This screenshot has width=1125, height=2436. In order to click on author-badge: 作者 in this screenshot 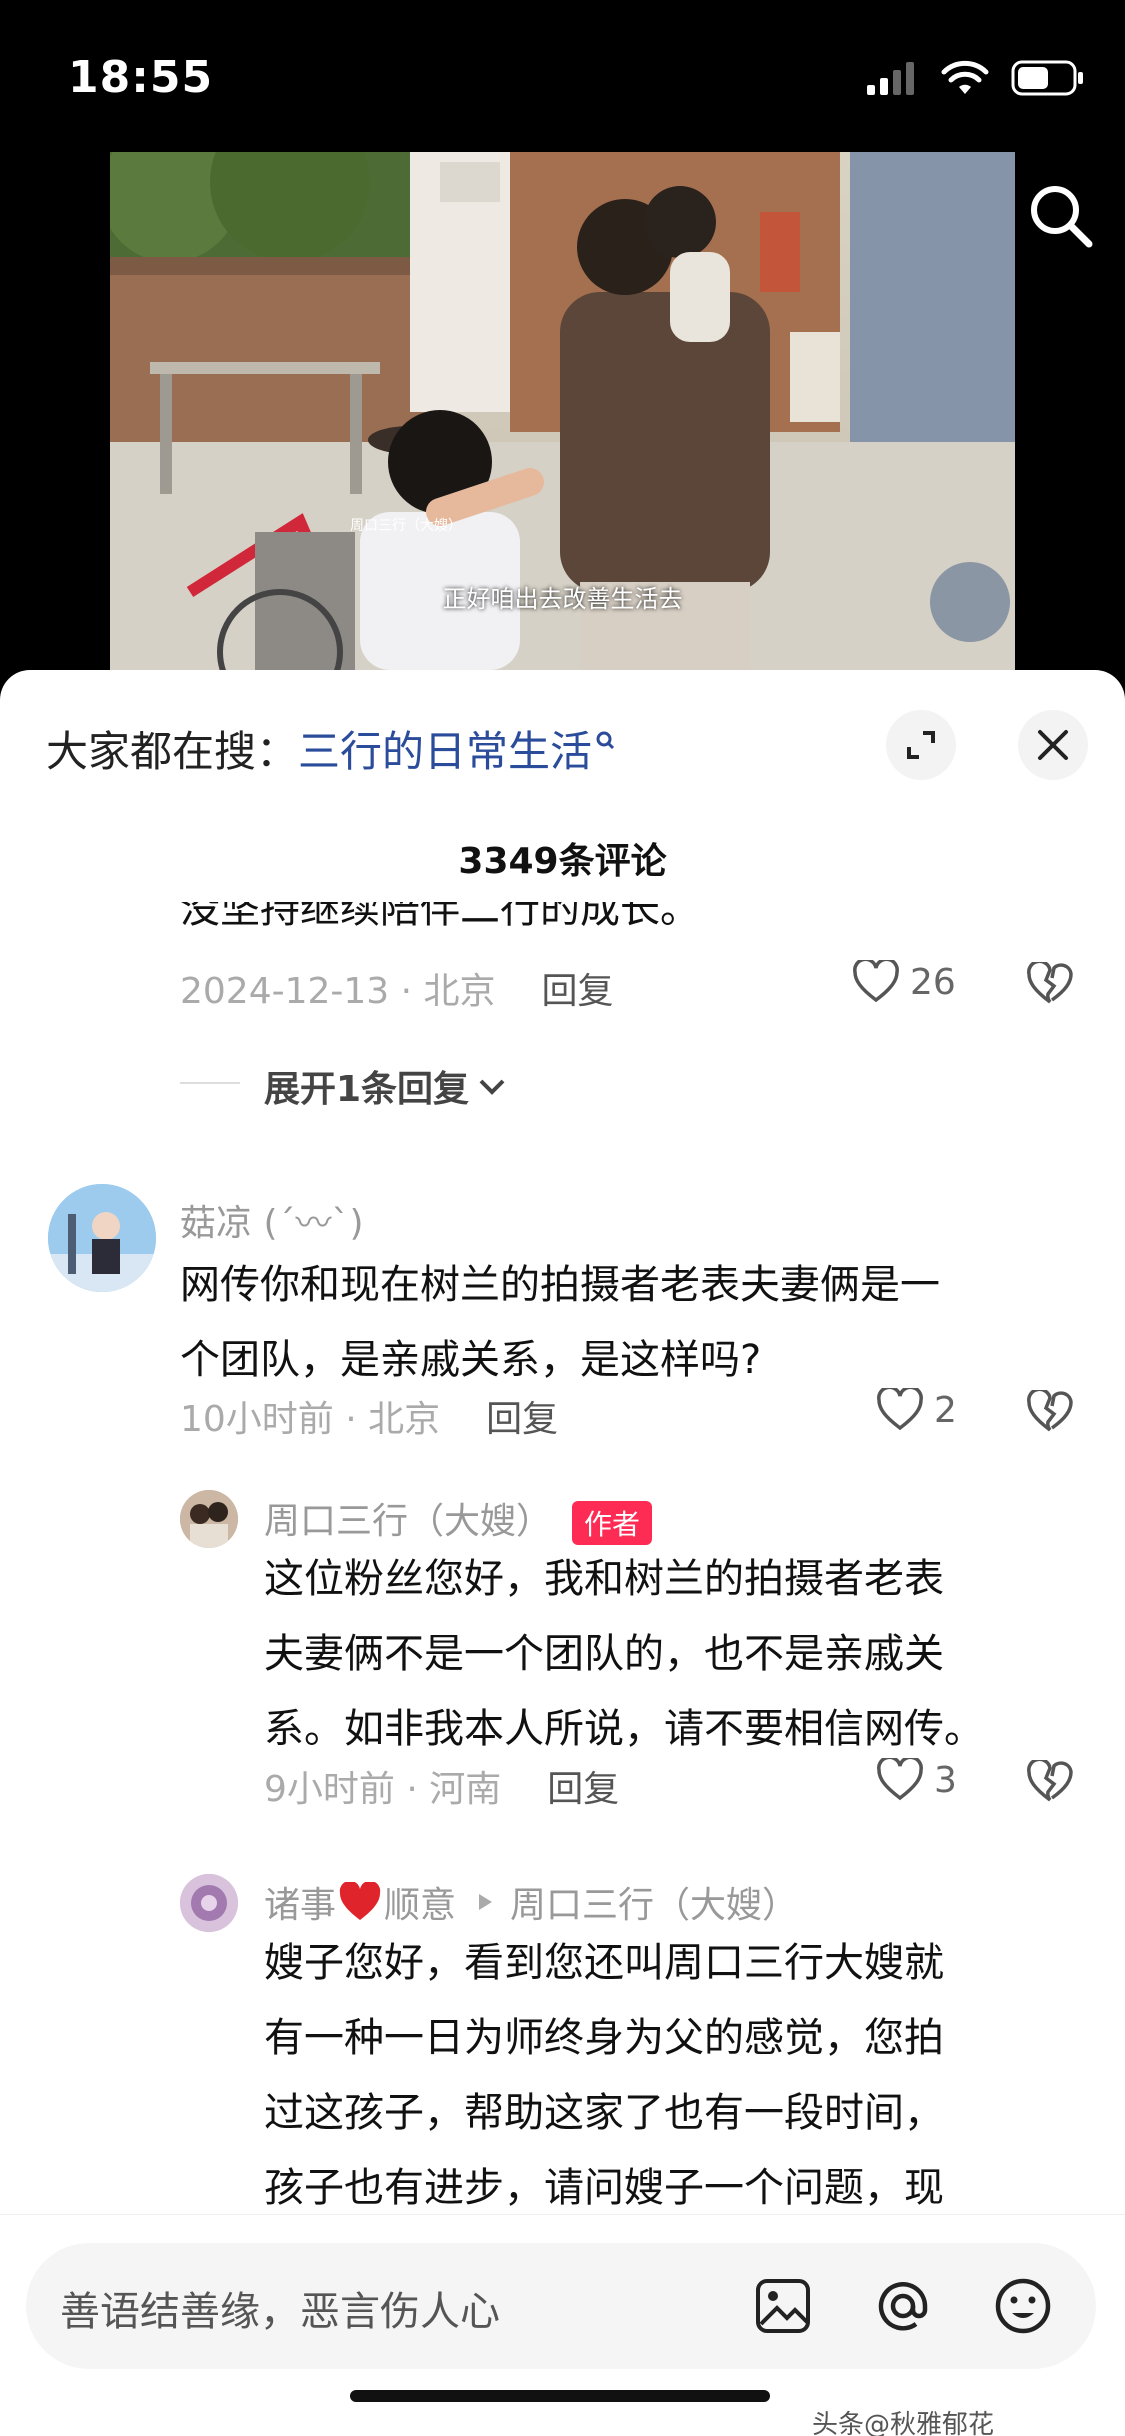, I will do `click(612, 1523)`.